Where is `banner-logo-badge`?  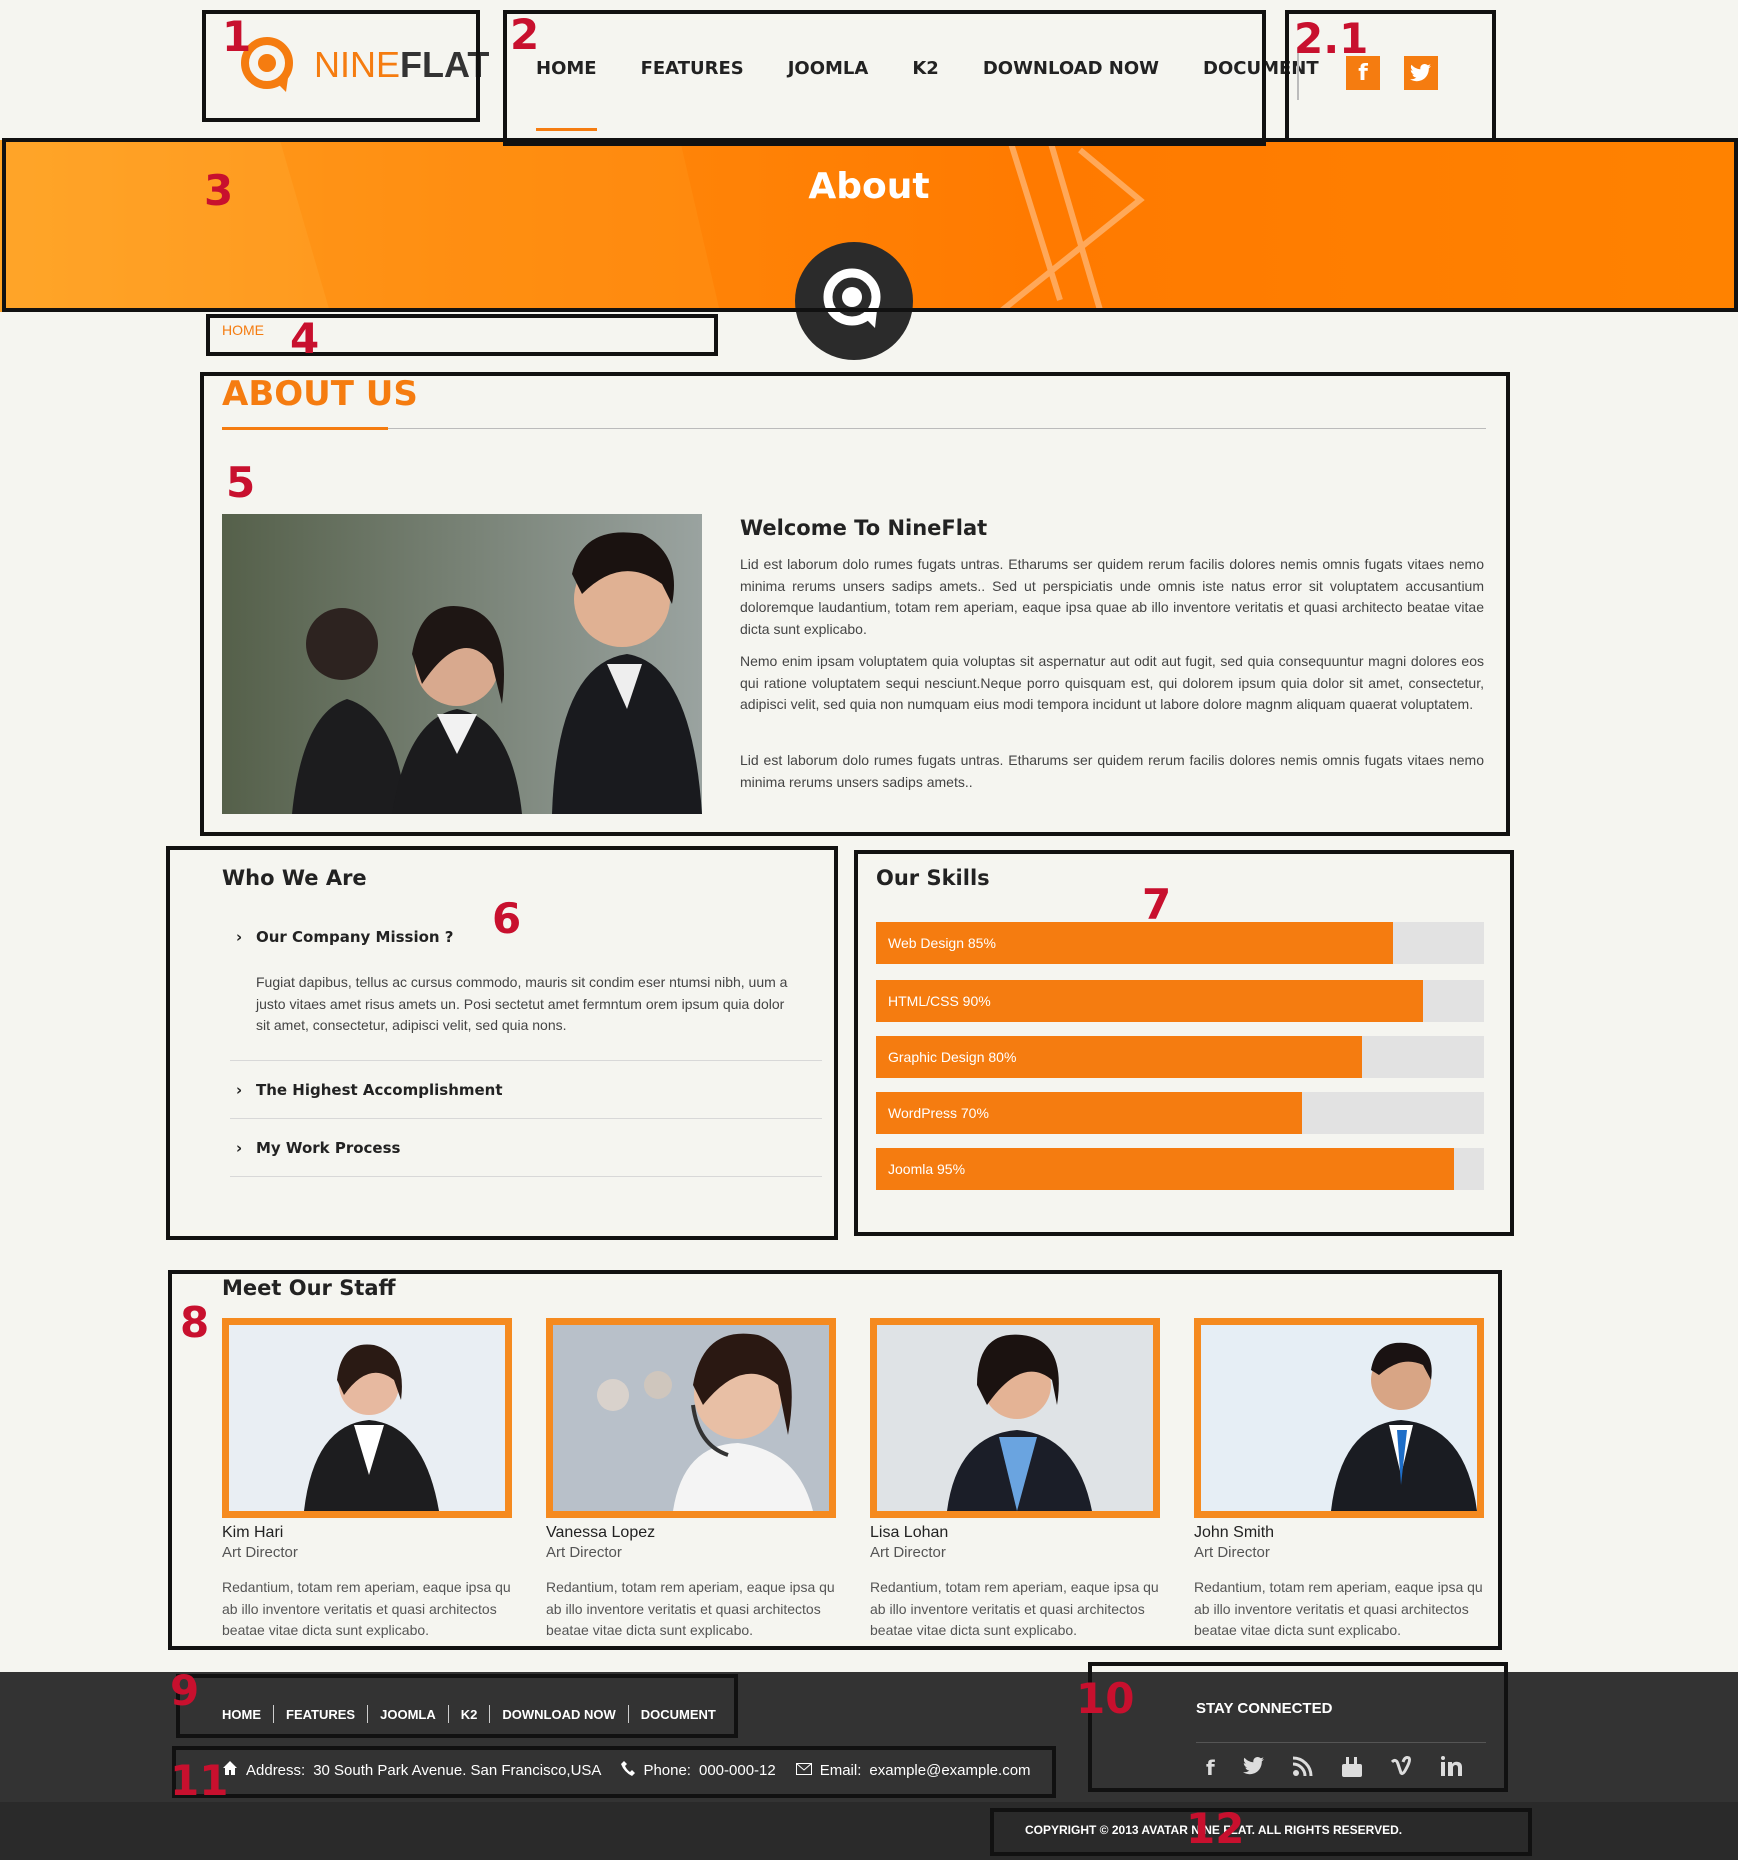 banner-logo-badge is located at coordinates (854, 301).